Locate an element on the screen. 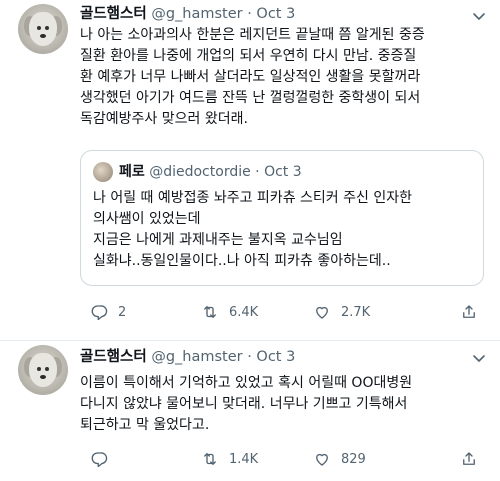  reply-button: 2 is located at coordinates (108, 312).